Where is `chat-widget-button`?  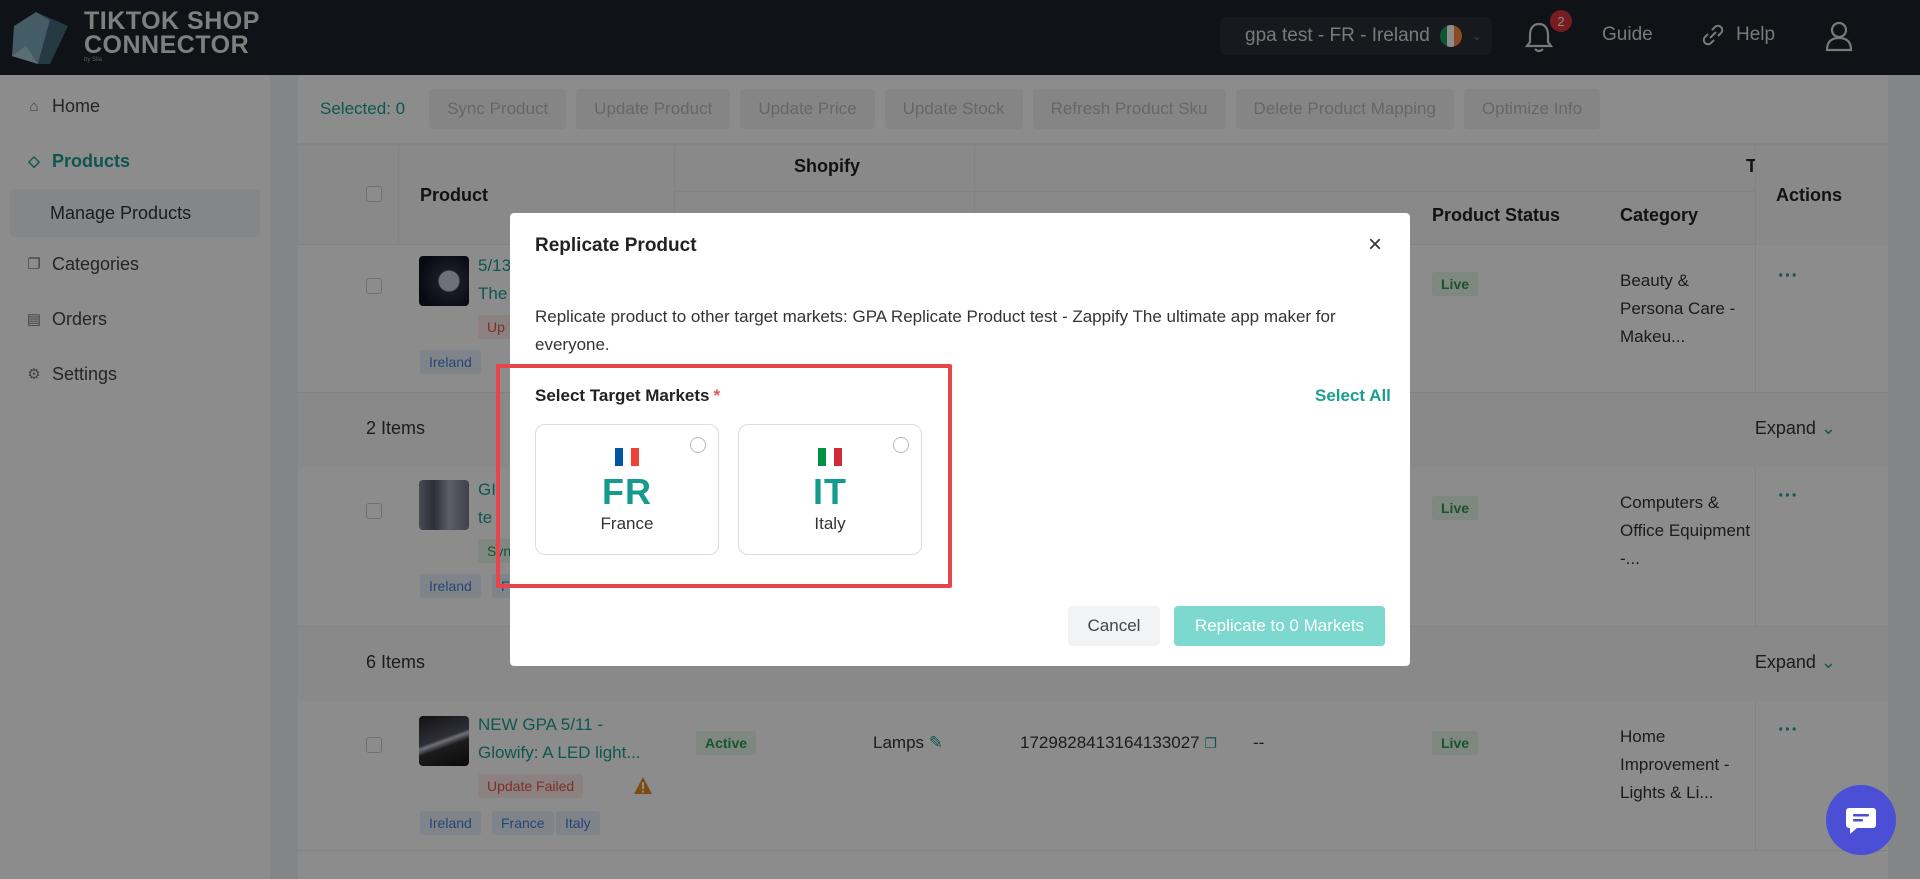
chat-widget-button is located at coordinates (1861, 820).